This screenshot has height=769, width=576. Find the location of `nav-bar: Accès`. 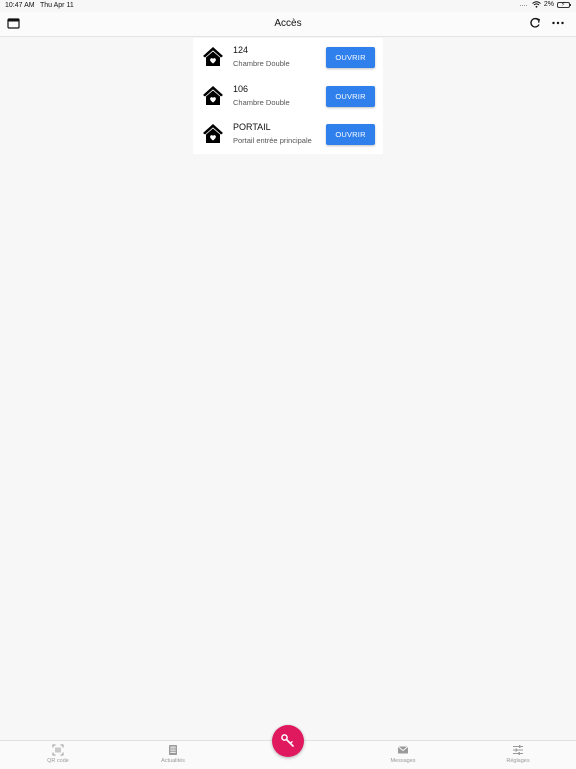

nav-bar: Accès is located at coordinates (288, 24).